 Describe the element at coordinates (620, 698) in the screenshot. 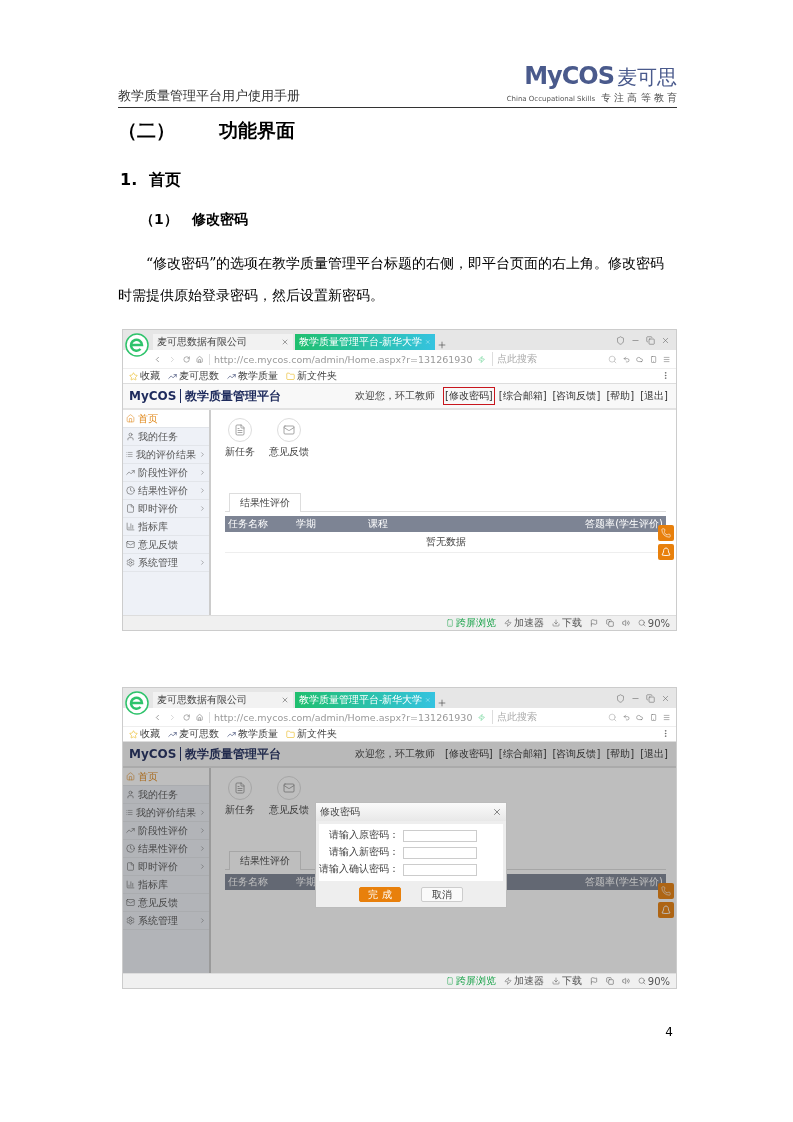

I see `shield-icon` at that location.